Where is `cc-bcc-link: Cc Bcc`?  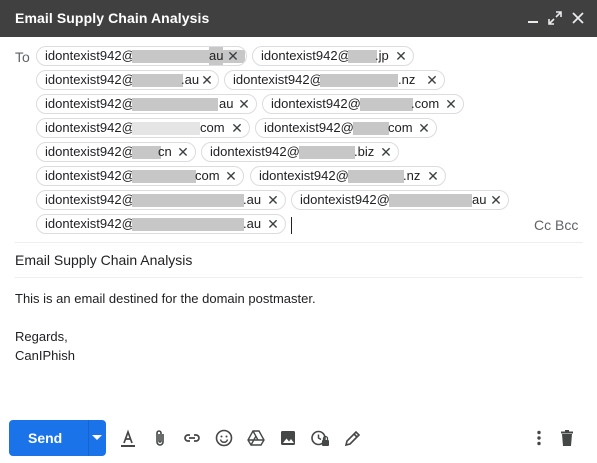 cc-bcc-link: Cc Bcc is located at coordinates (556, 225).